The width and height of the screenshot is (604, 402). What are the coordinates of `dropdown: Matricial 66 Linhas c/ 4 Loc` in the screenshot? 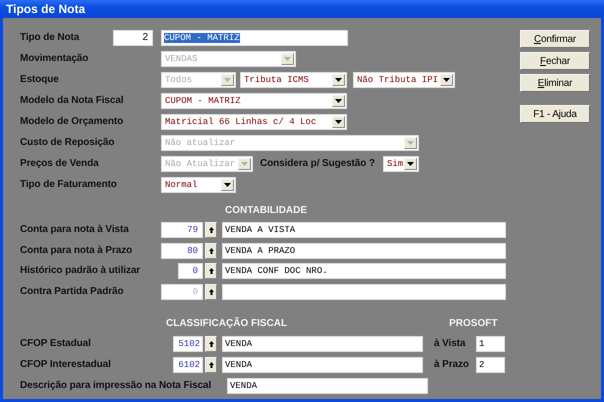 It's located at (254, 122).